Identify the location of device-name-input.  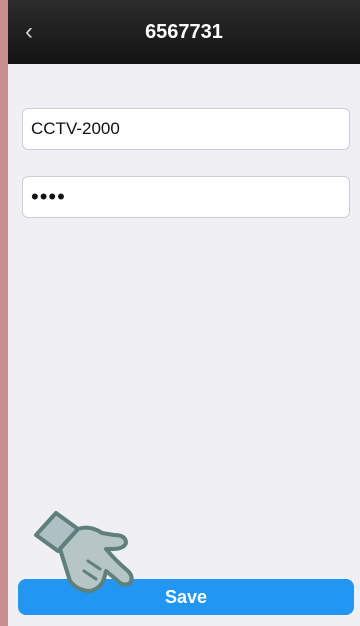
(186, 129).